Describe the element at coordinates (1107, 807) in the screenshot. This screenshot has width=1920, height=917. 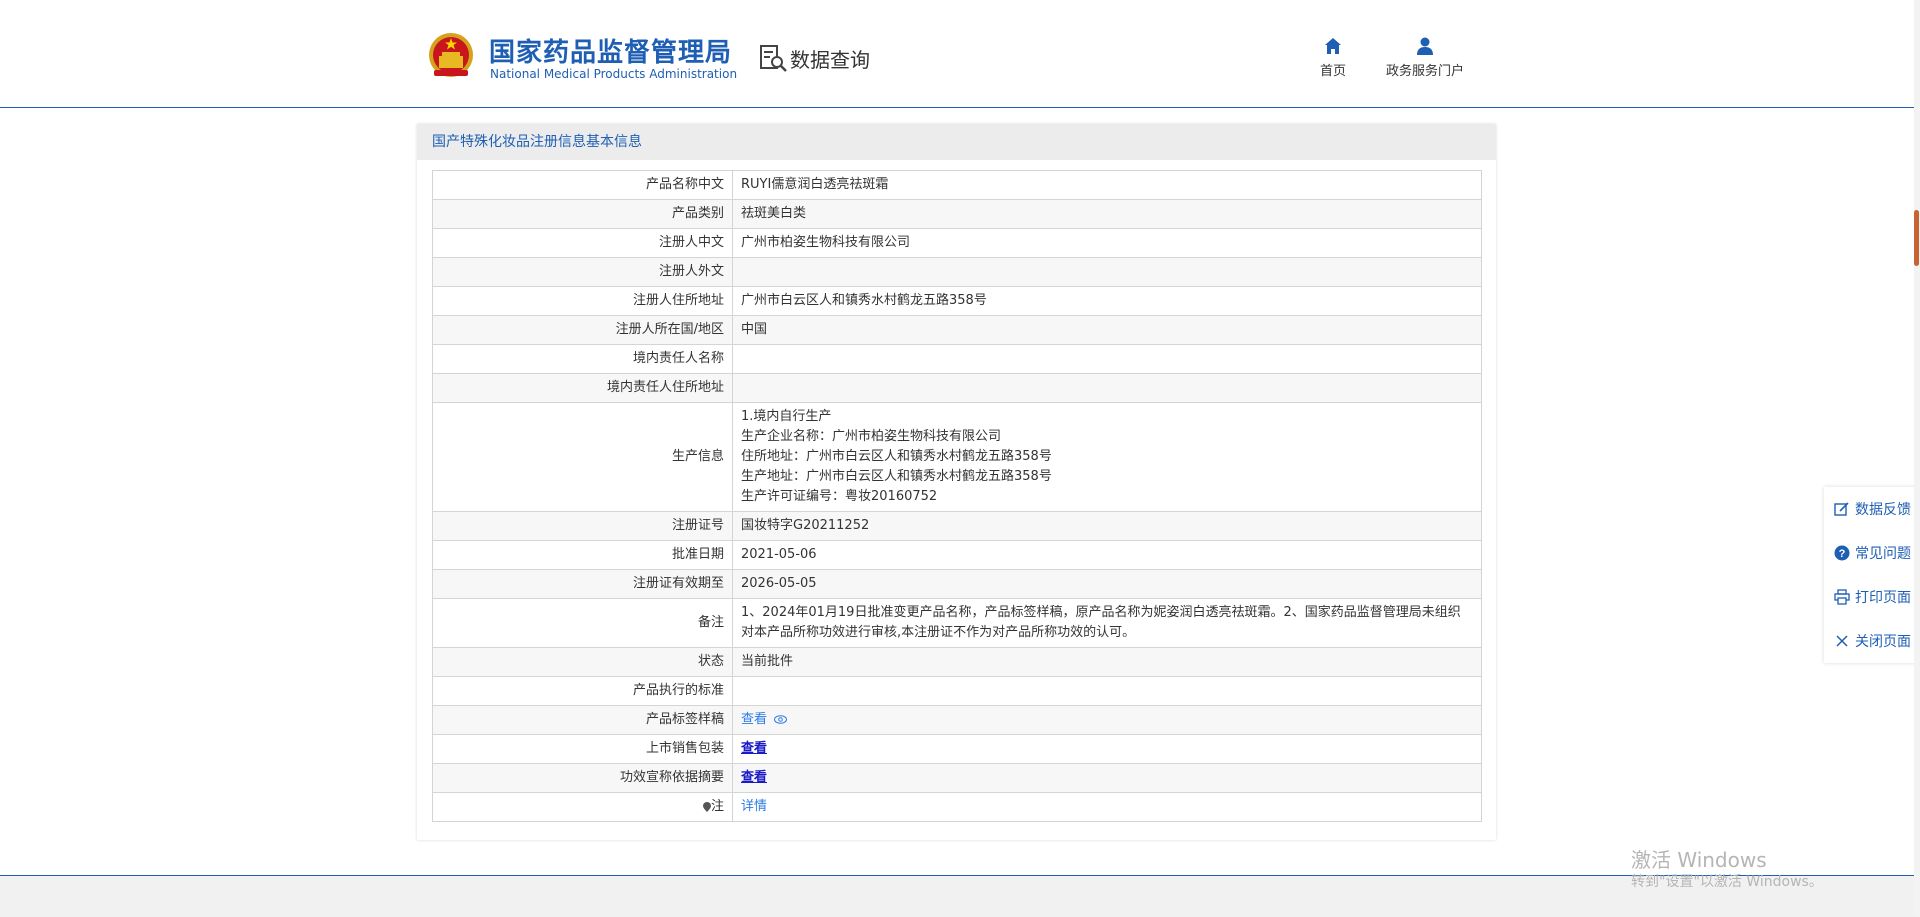
I see `row-value: 详情` at that location.